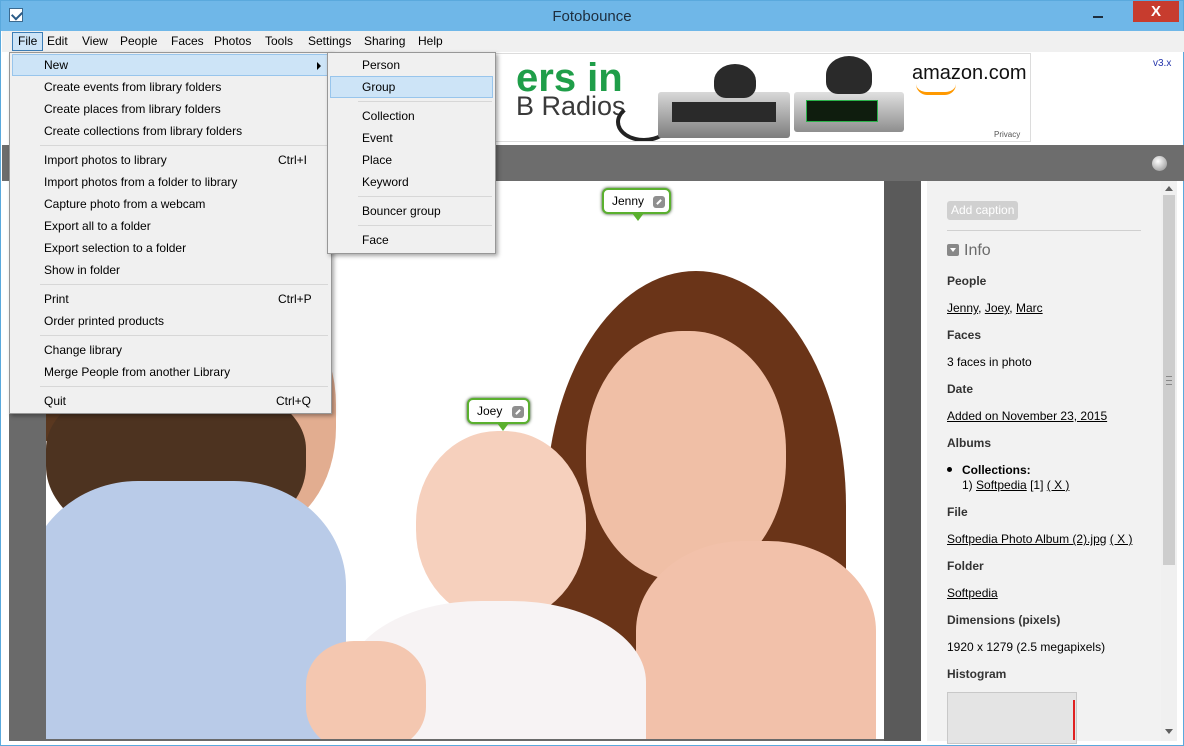  I want to click on menu-sharing: Sharing, so click(384, 41).